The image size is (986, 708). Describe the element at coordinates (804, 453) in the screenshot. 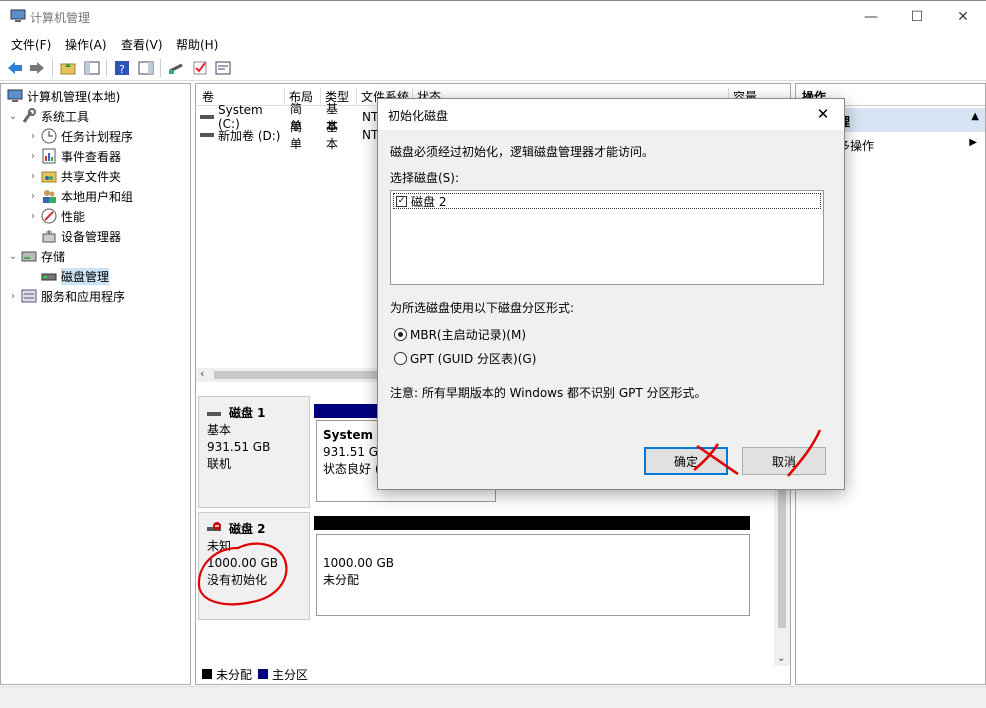

I see `check-stroke` at that location.